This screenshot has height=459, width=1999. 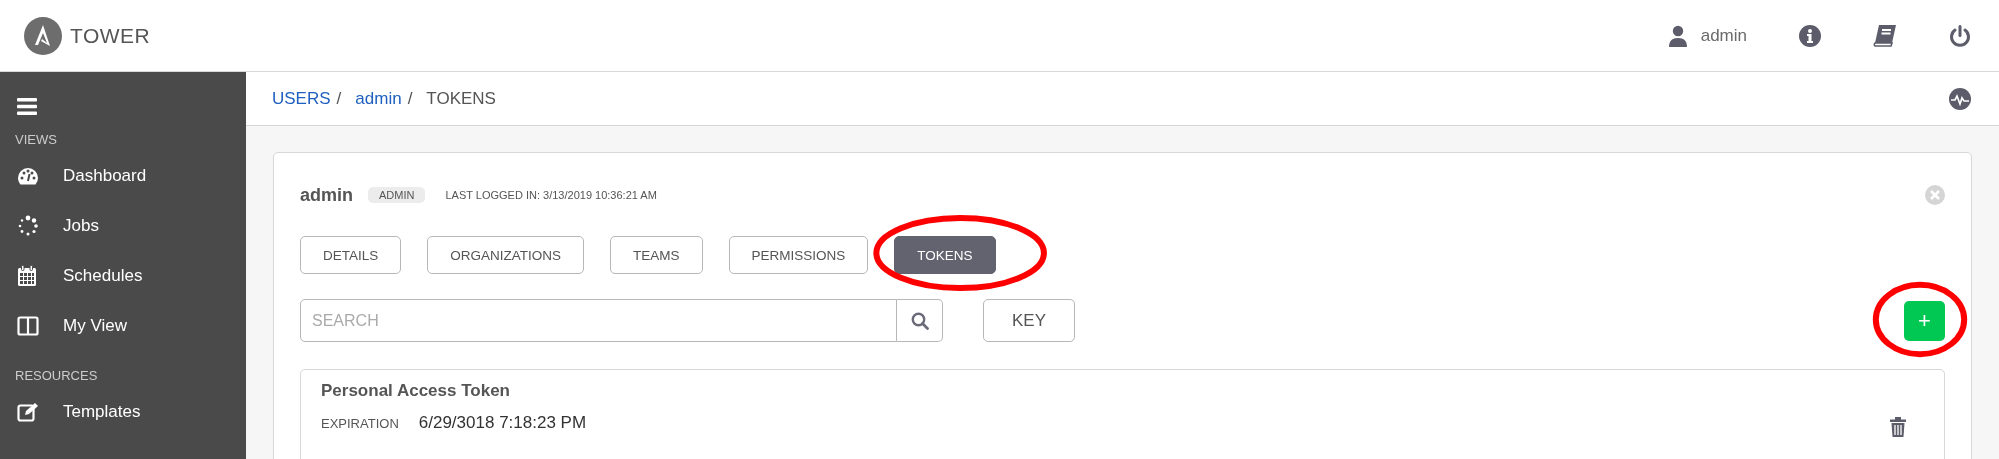 What do you see at coordinates (1723, 35) in the screenshot?
I see `user-name: admin` at bounding box center [1723, 35].